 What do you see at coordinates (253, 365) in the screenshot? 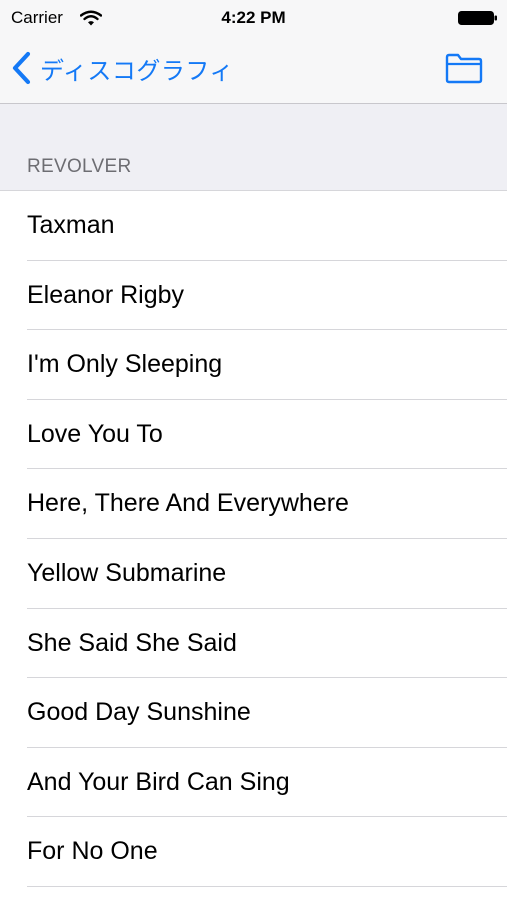
I see `song-row: I'm Only Sleeping` at bounding box center [253, 365].